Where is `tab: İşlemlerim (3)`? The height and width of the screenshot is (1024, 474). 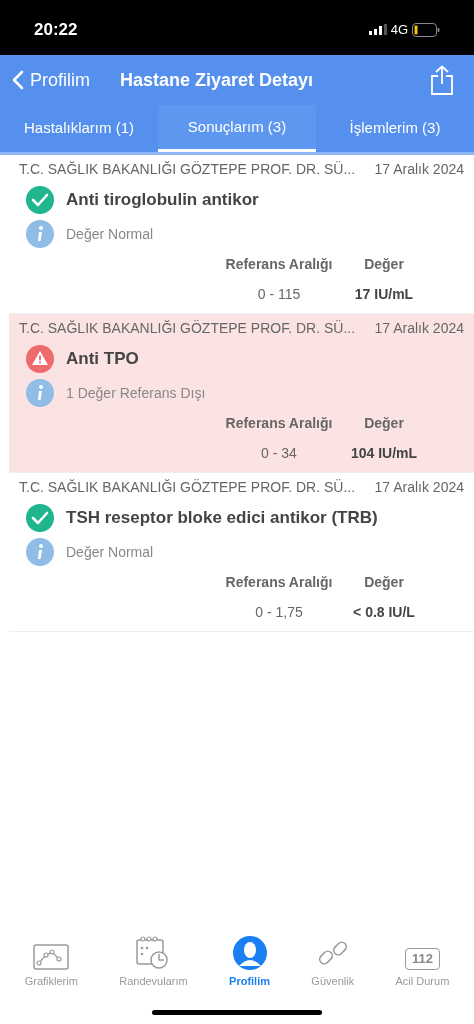 tab: İşlemlerim (3) is located at coordinates (395, 128).